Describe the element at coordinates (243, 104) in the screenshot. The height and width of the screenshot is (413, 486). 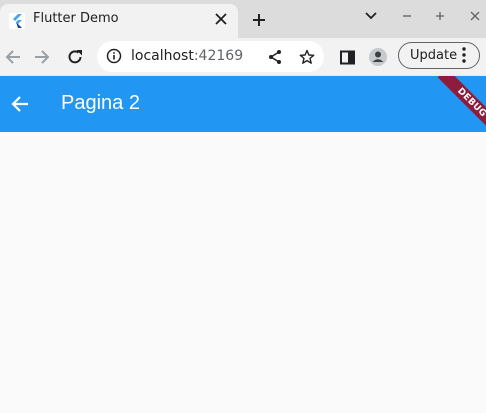
I see `app-bar: Pagina 2 DEBUG` at that location.